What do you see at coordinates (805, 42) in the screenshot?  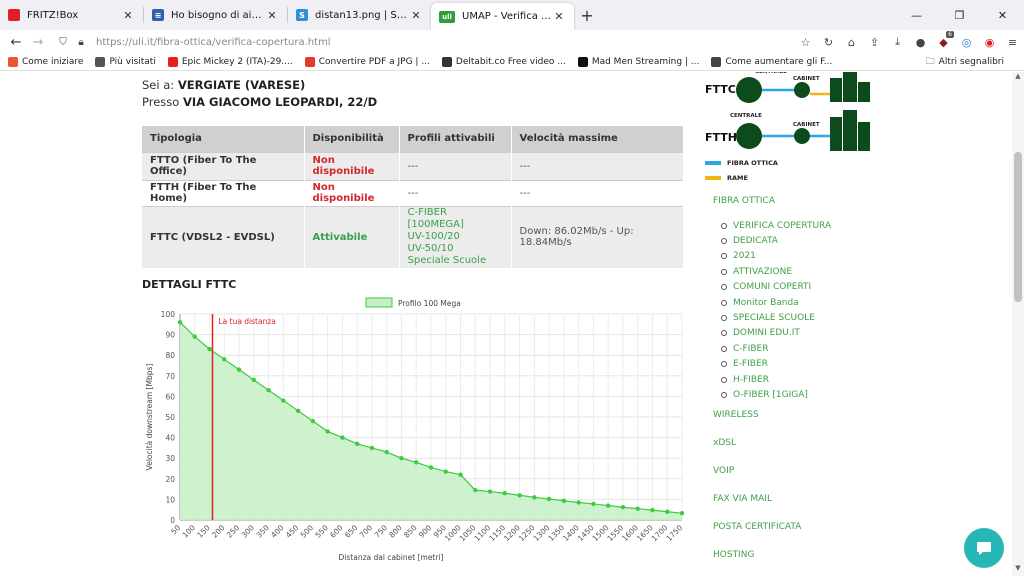 I see `bookmark-star-icon: ☆` at bounding box center [805, 42].